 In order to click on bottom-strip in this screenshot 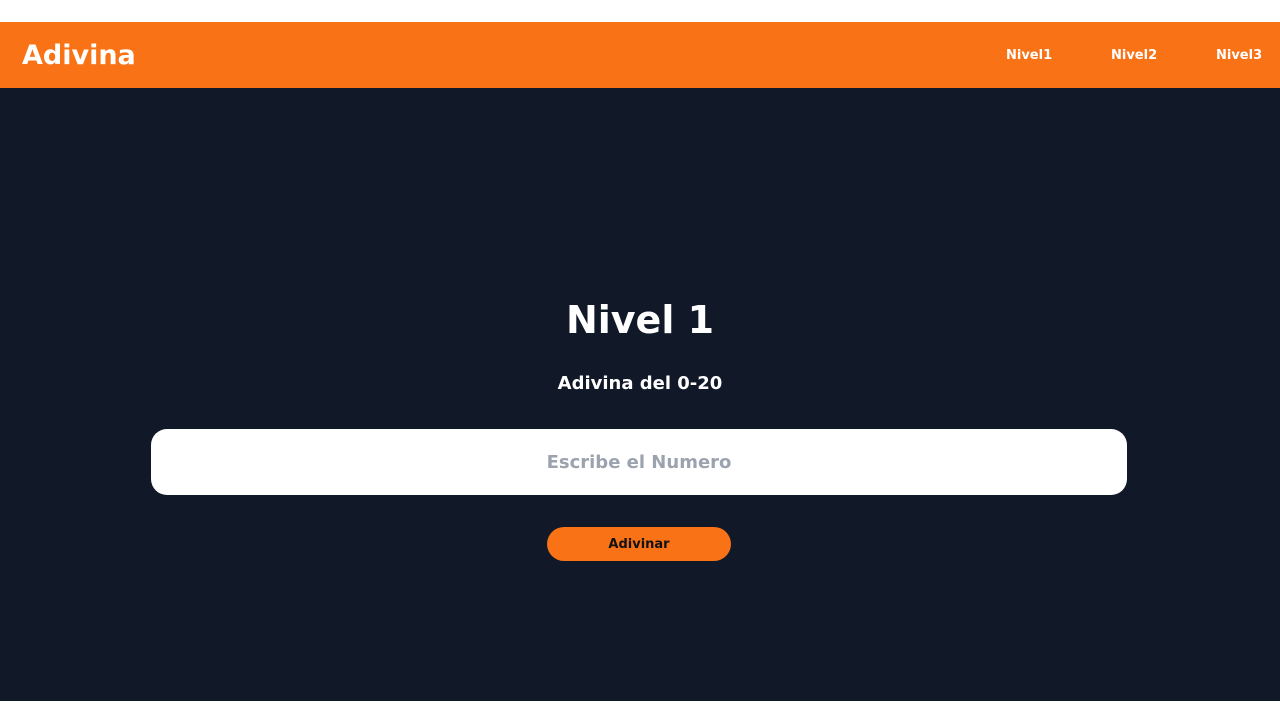, I will do `click(640, 710)`.